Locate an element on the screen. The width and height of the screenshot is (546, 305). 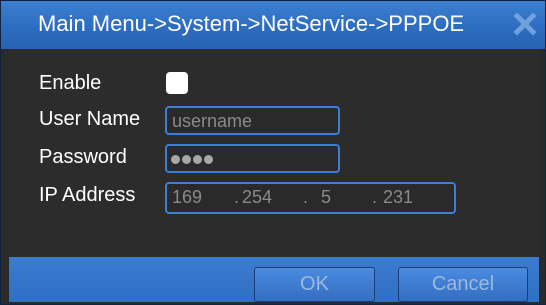
ip-octet-4: 231 is located at coordinates (398, 197).